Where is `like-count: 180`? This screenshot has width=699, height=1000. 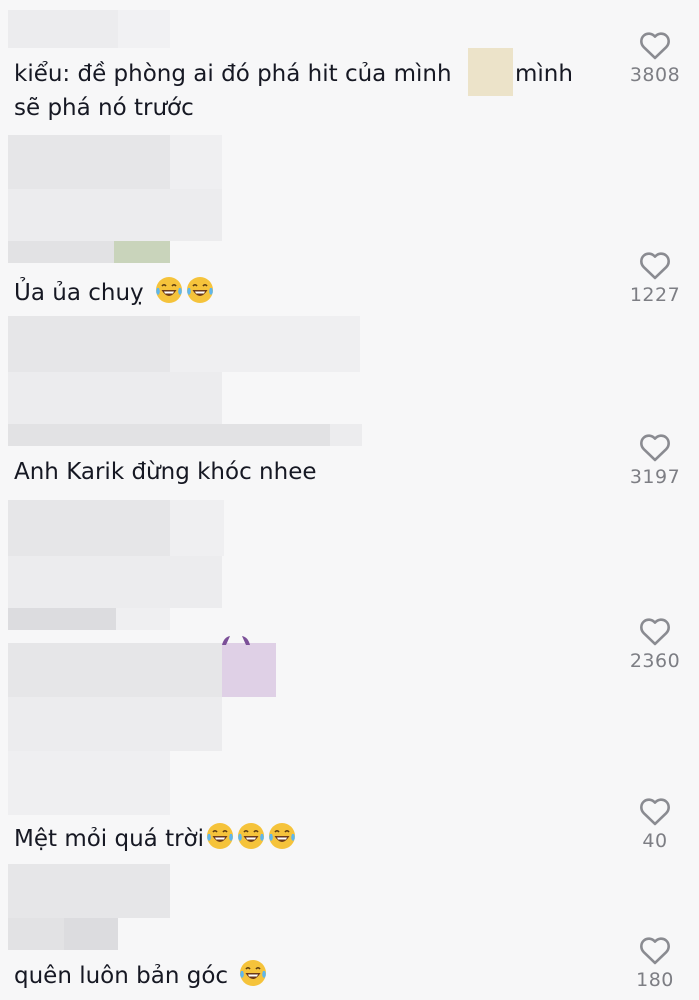 like-count: 180 is located at coordinates (655, 980).